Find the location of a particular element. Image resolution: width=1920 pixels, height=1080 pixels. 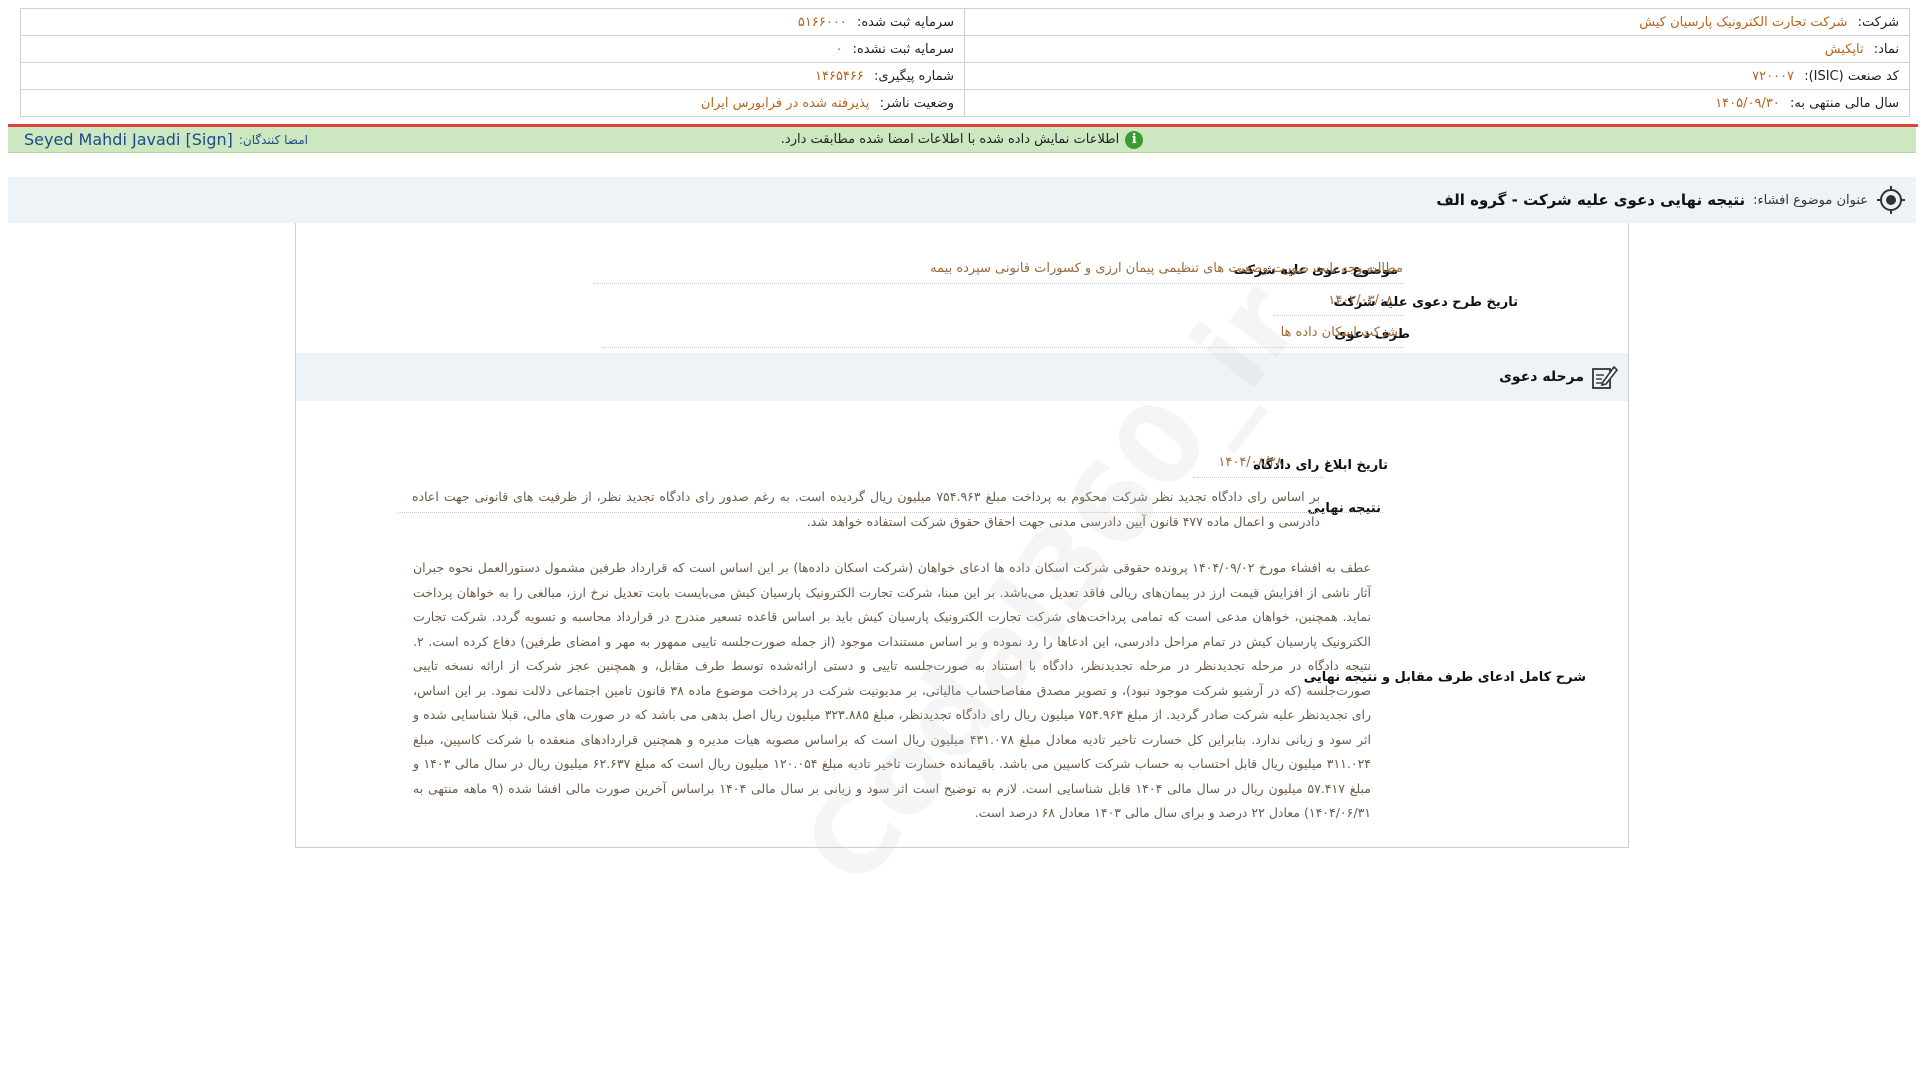

target-icon is located at coordinates (1891, 200).